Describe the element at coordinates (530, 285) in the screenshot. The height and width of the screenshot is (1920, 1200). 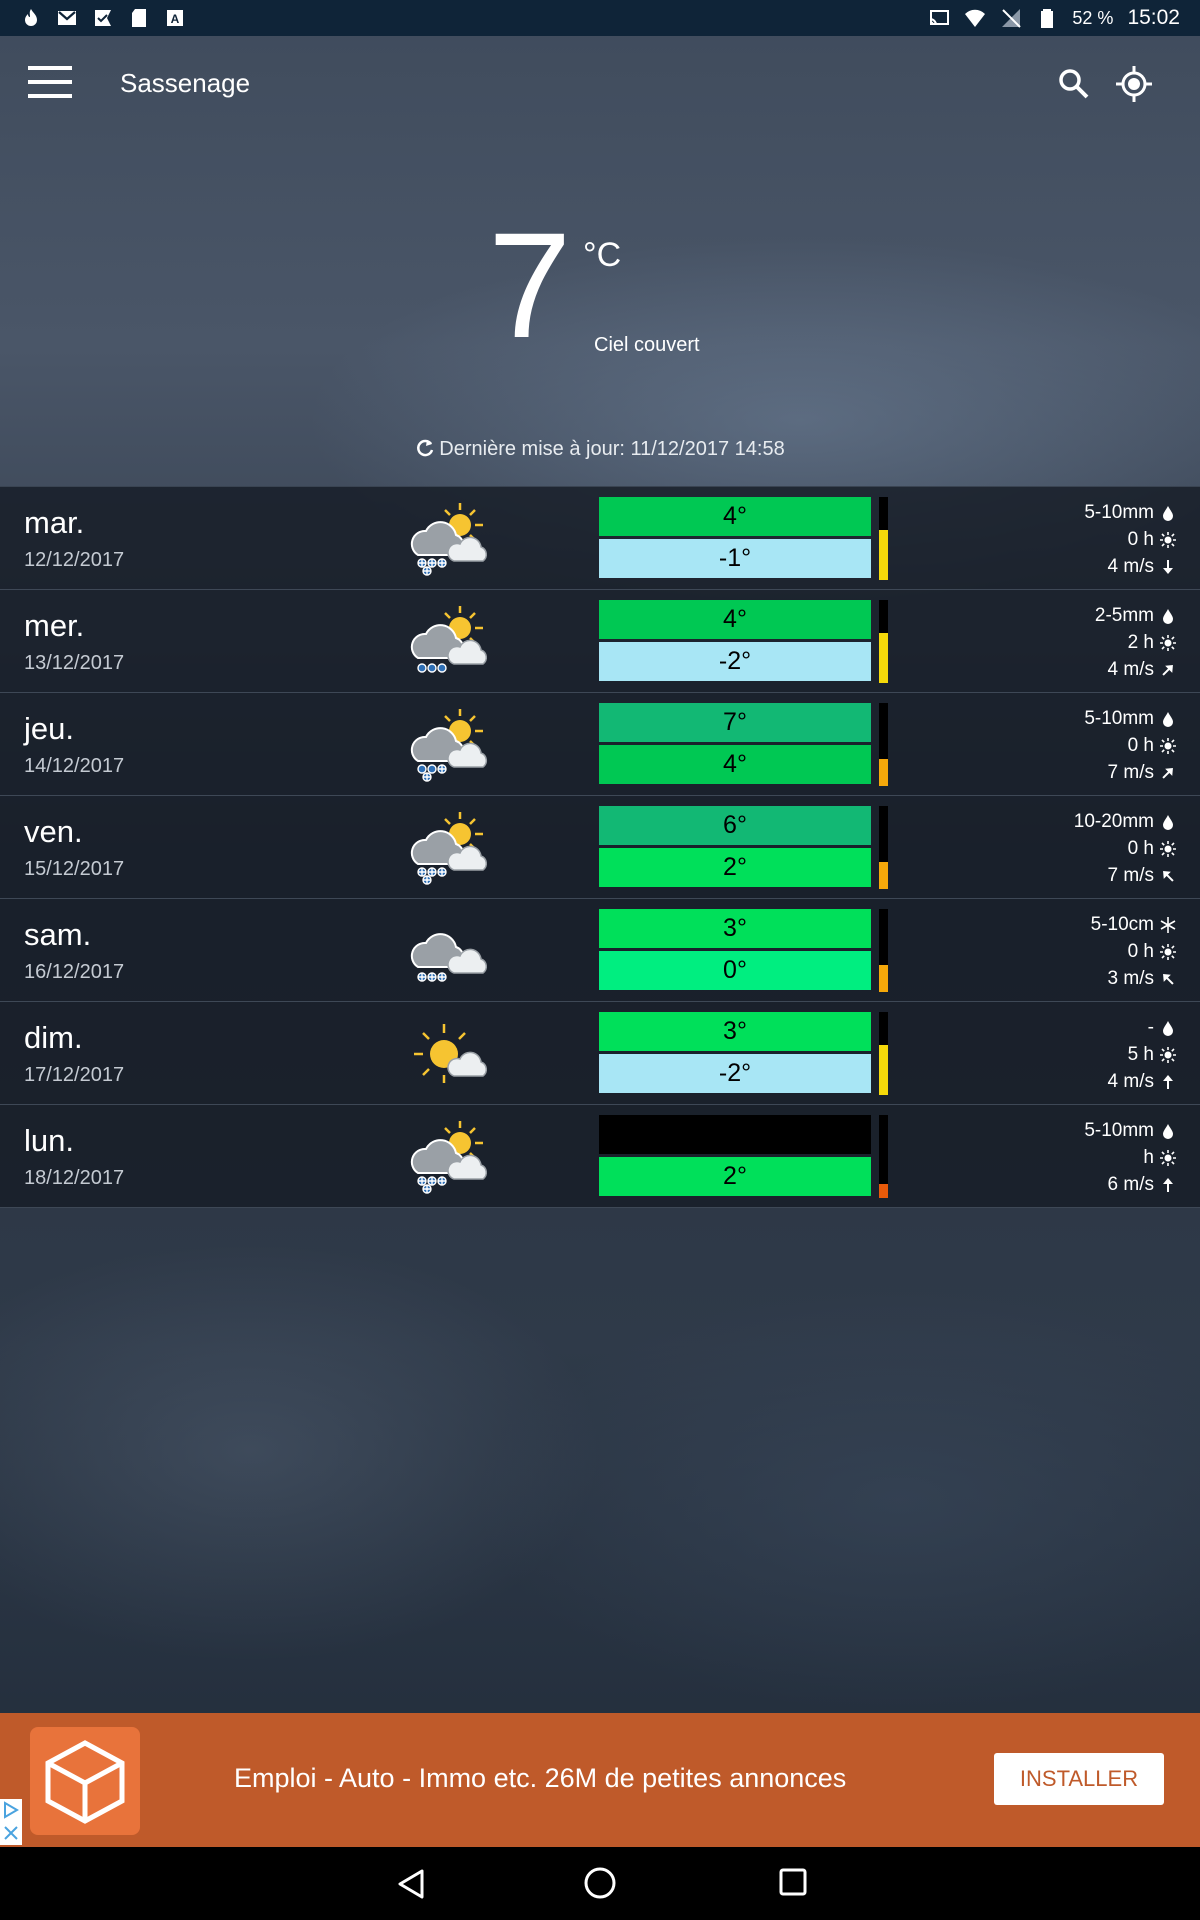
I see `current-temperature: 7` at that location.